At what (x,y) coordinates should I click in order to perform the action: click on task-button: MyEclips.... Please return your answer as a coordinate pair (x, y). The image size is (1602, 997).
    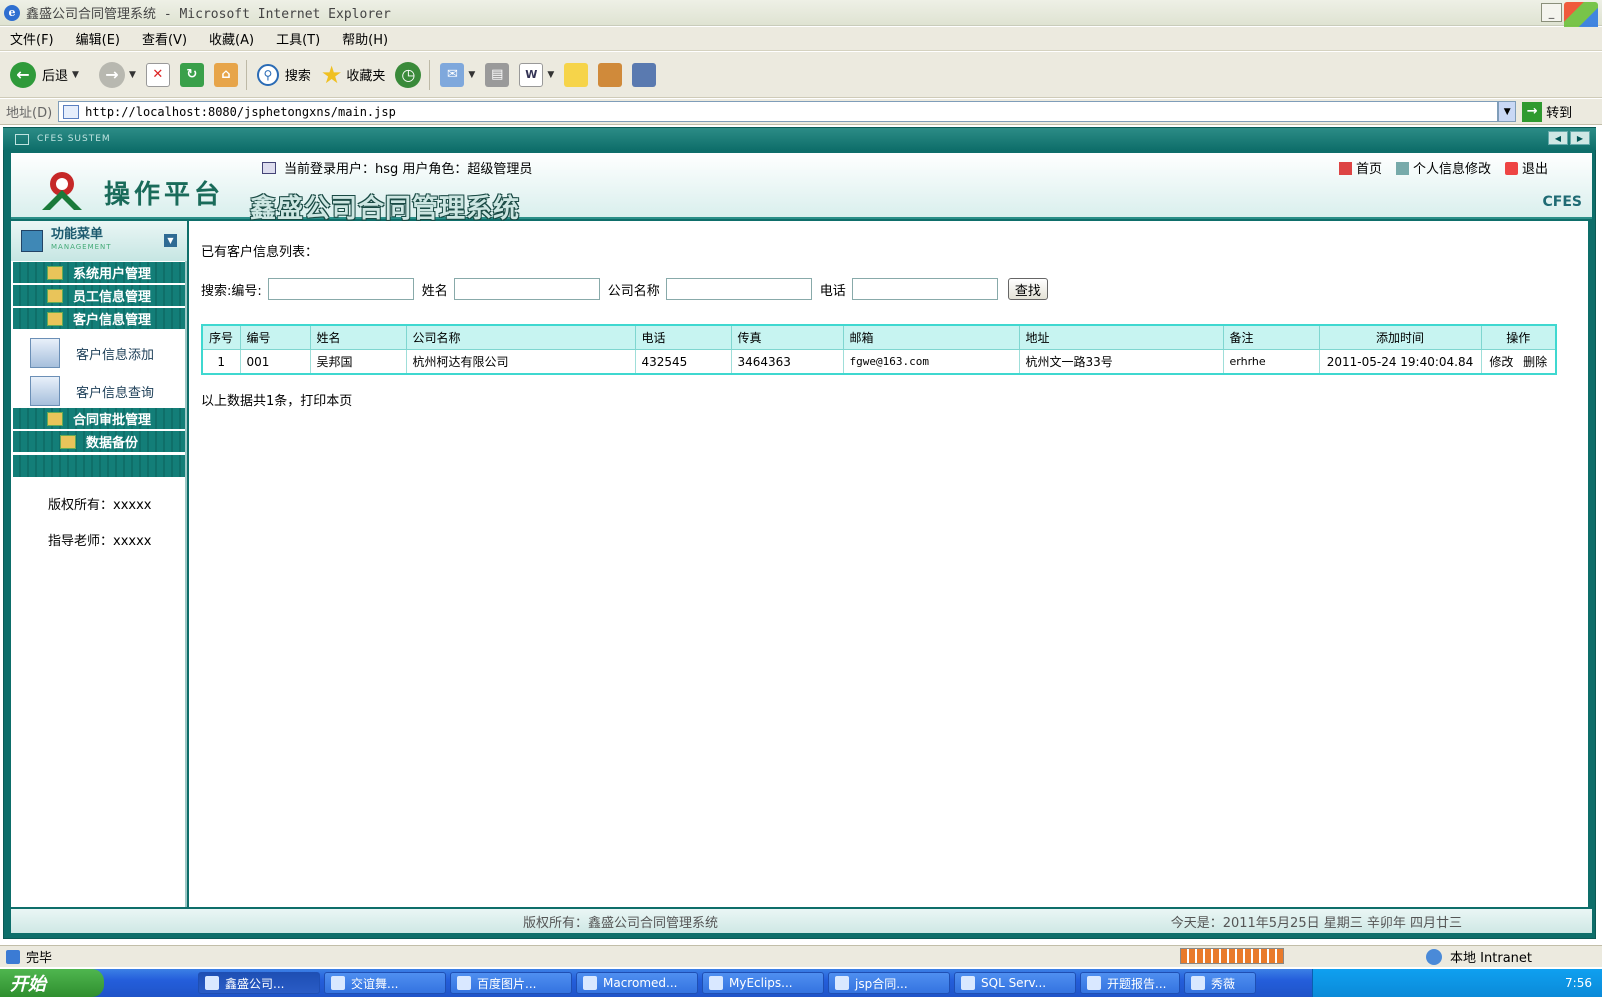
    Looking at the image, I should click on (763, 983).